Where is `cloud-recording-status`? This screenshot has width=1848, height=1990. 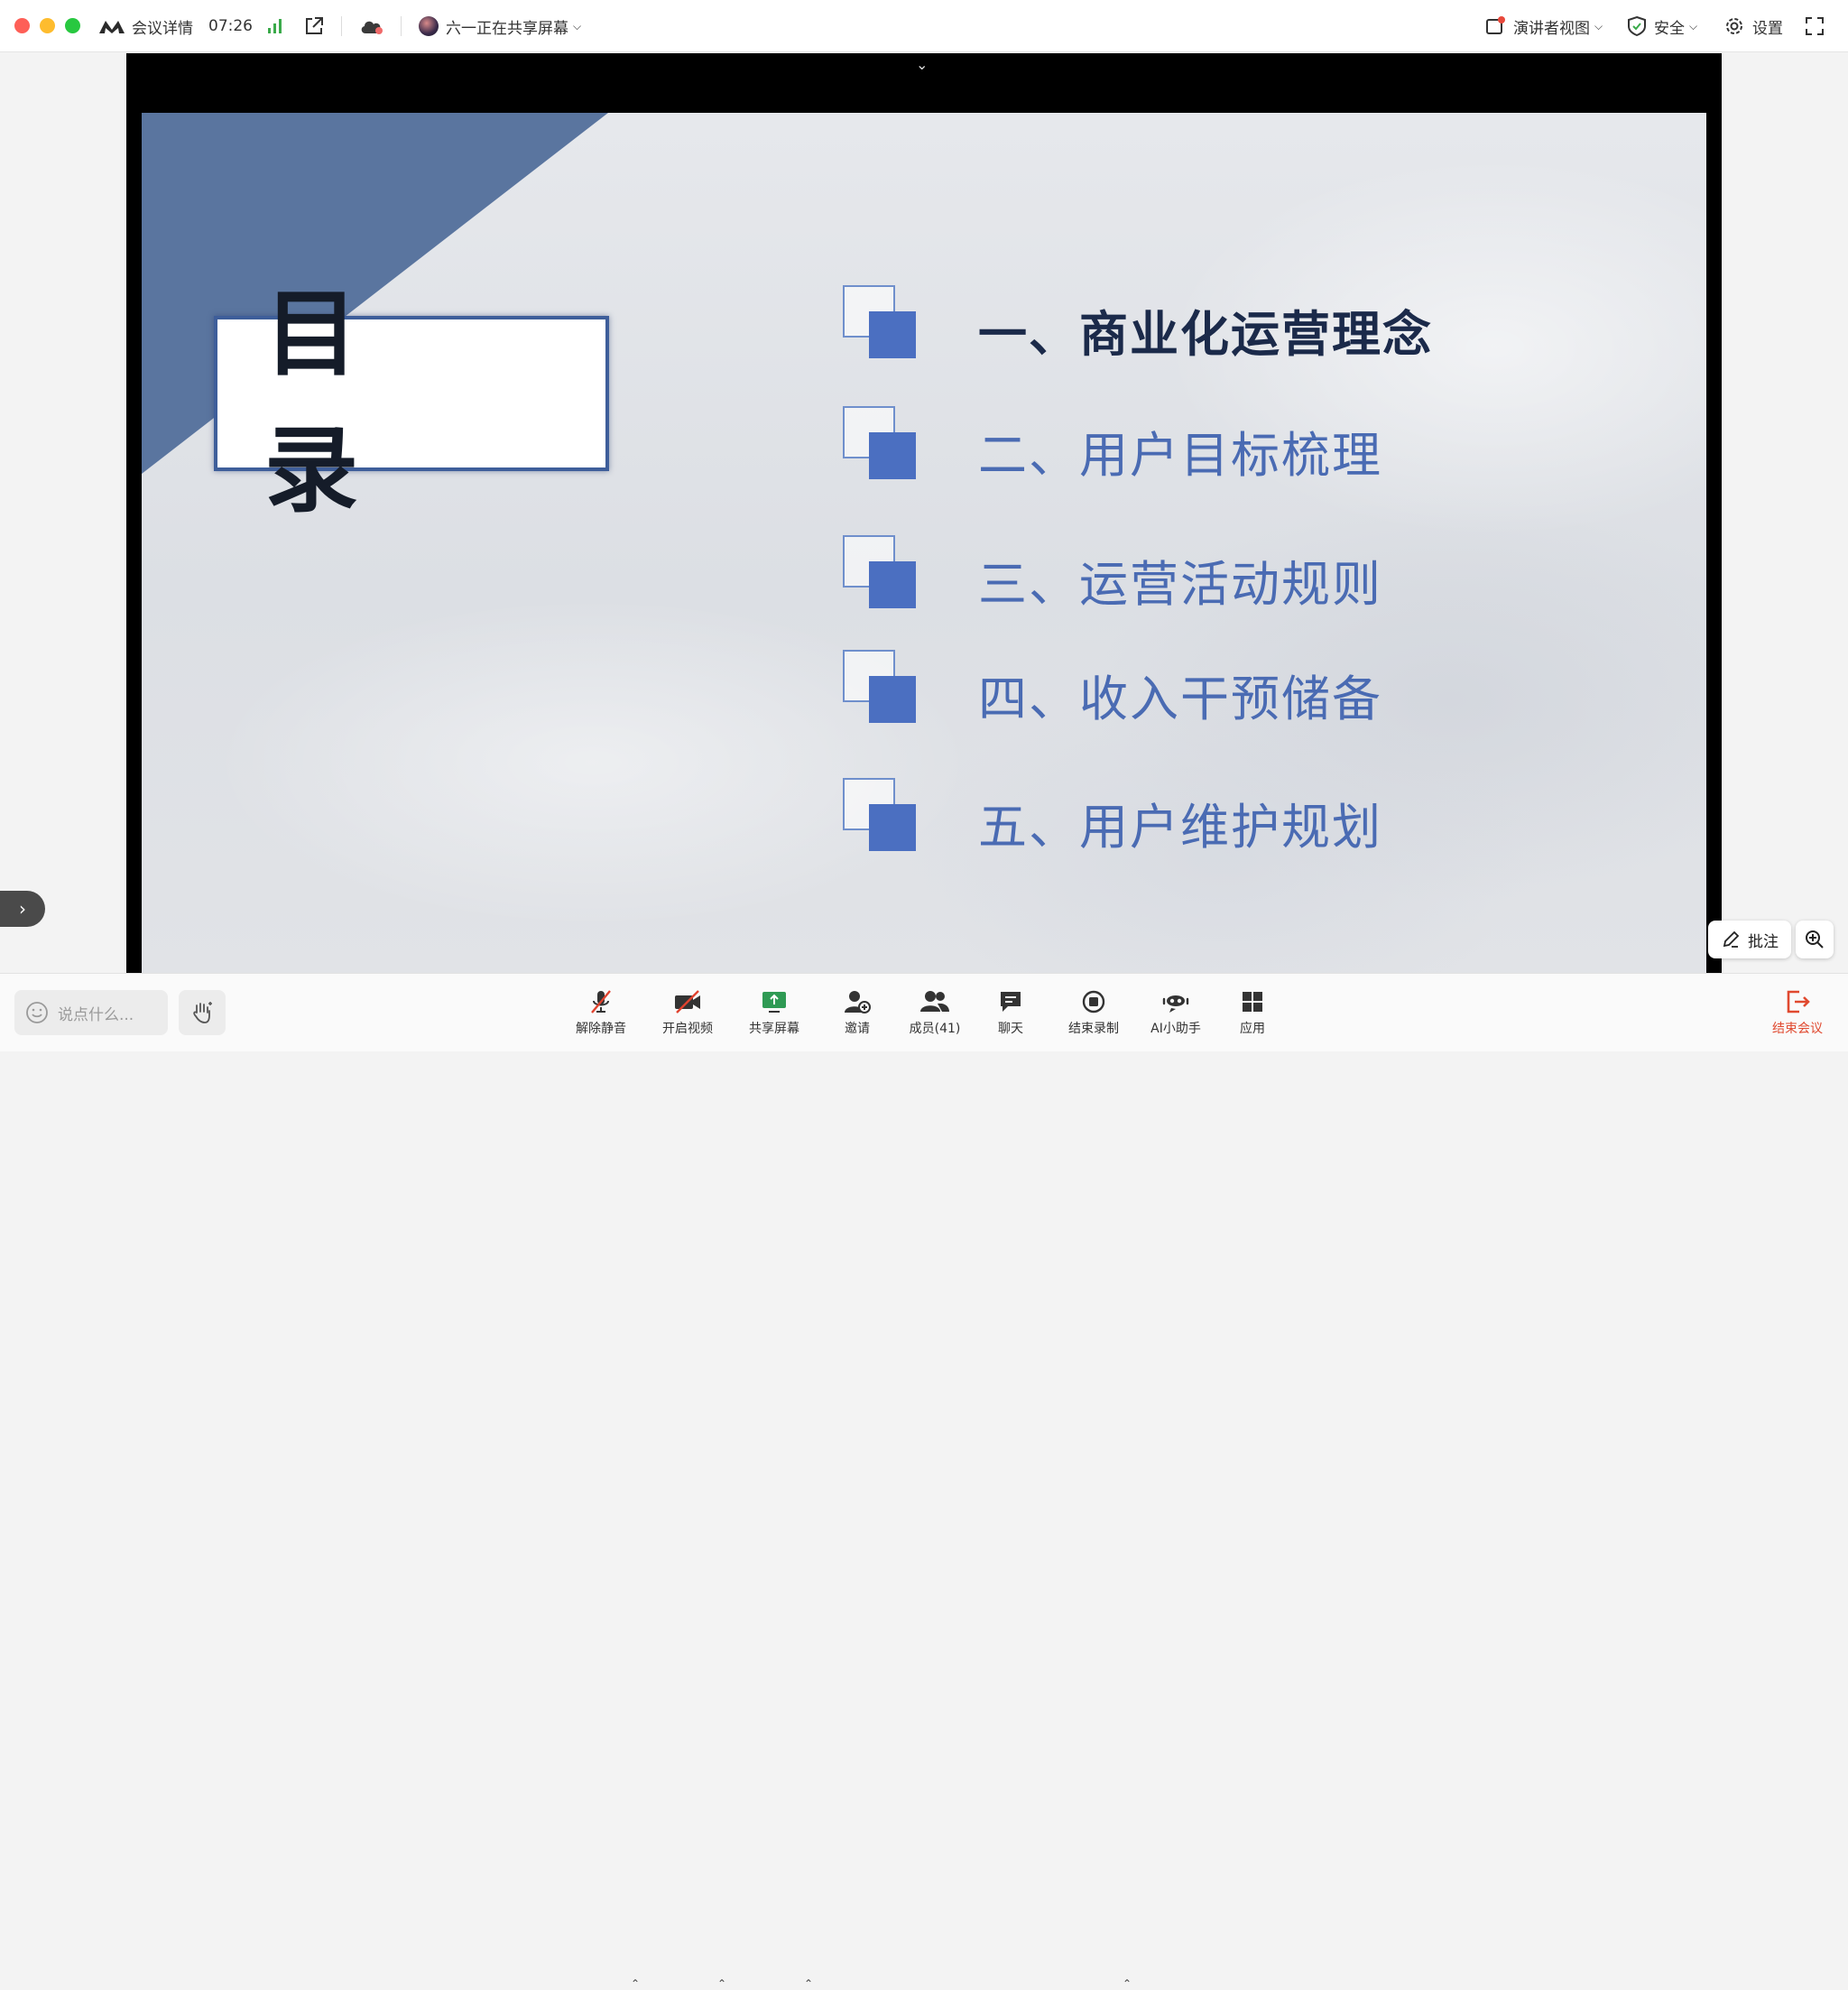
cloud-recording-status is located at coordinates (371, 26).